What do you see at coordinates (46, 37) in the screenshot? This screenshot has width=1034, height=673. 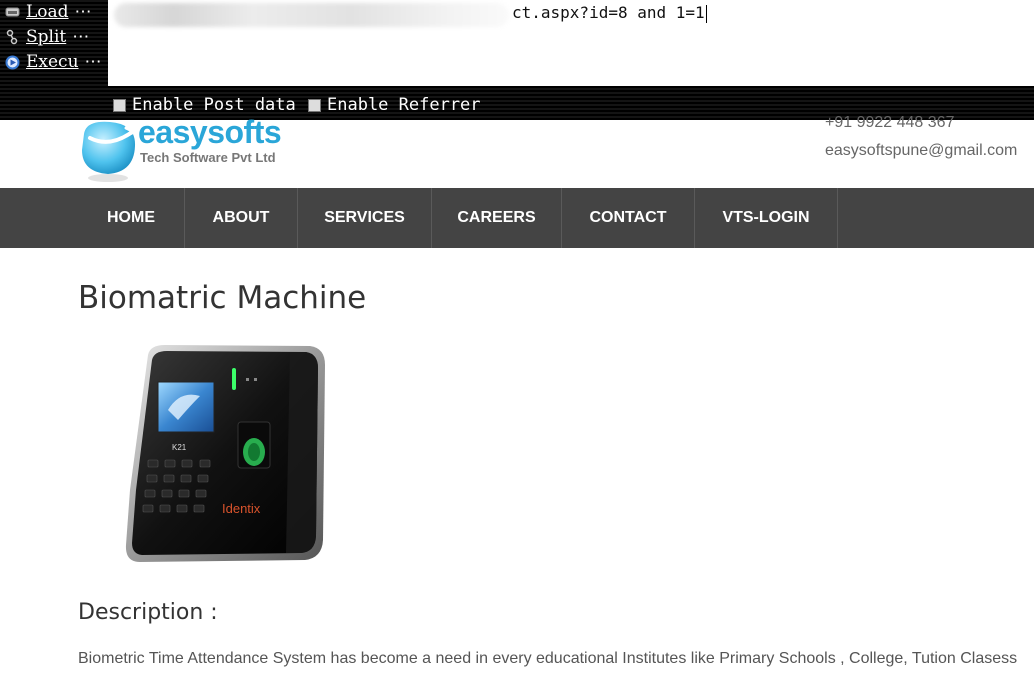 I see `split-url-button: Split ⋯` at bounding box center [46, 37].